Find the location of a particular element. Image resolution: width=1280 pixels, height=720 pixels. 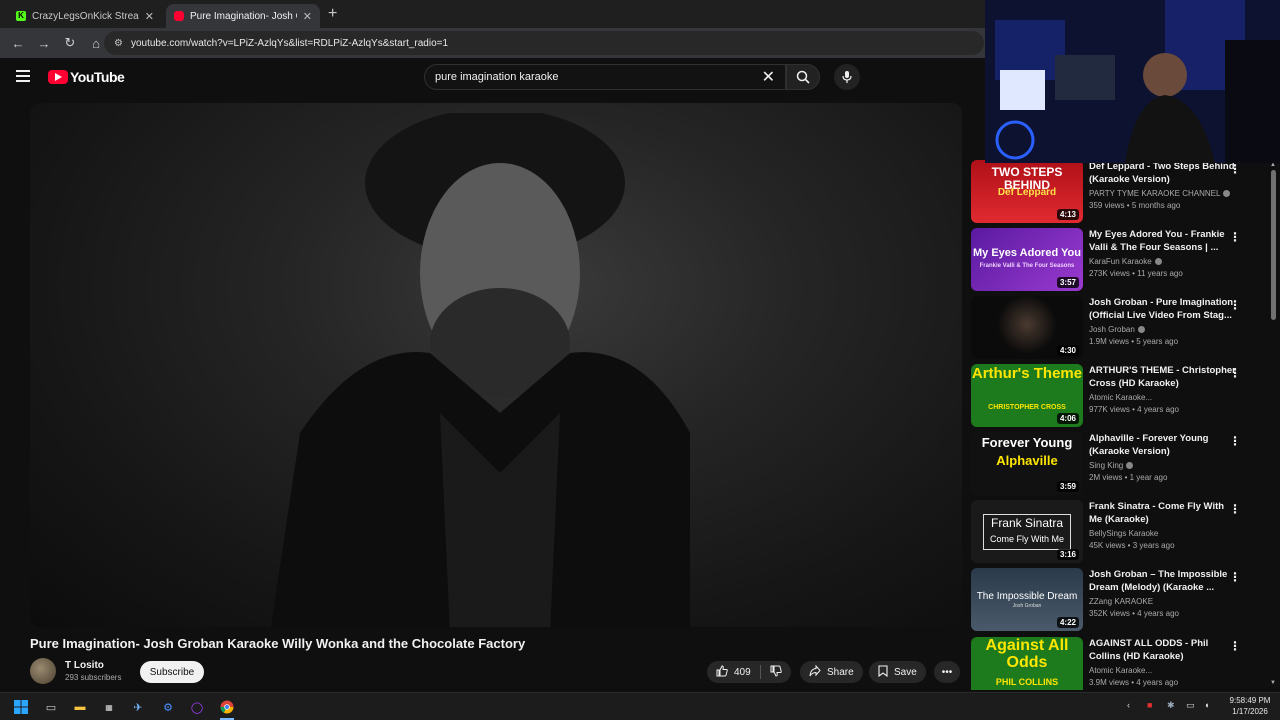

video-thumbnail: Against All Odds PHIL COLLINS is located at coordinates (1027, 663).